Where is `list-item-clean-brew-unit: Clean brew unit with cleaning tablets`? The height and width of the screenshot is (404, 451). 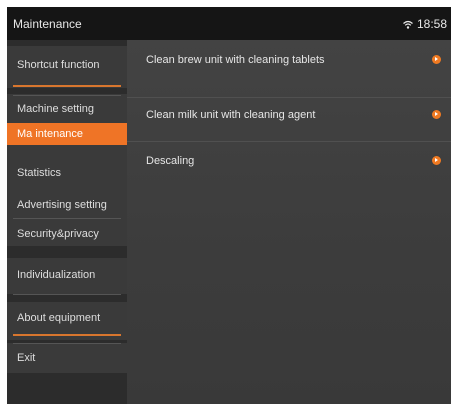
list-item-clean-brew-unit: Clean brew unit with cleaning tablets is located at coordinates (289, 62).